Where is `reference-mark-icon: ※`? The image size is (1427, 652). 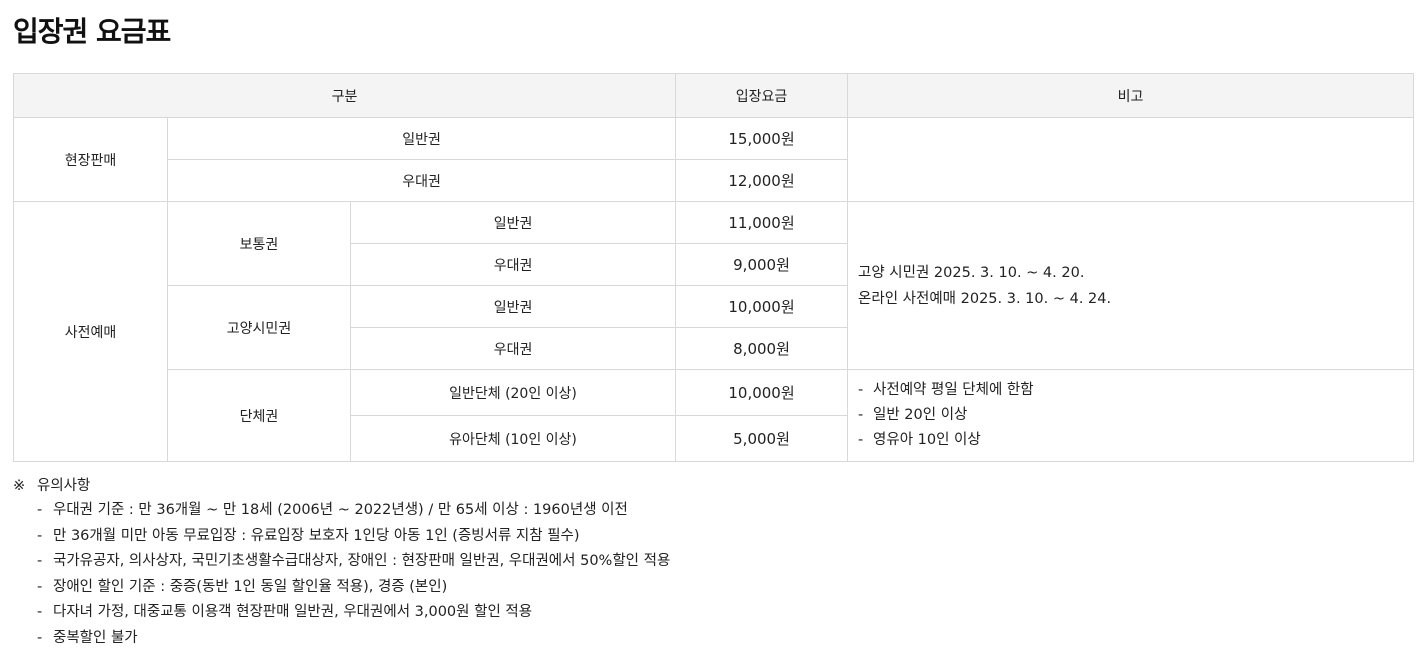 reference-mark-icon: ※ is located at coordinates (19, 486).